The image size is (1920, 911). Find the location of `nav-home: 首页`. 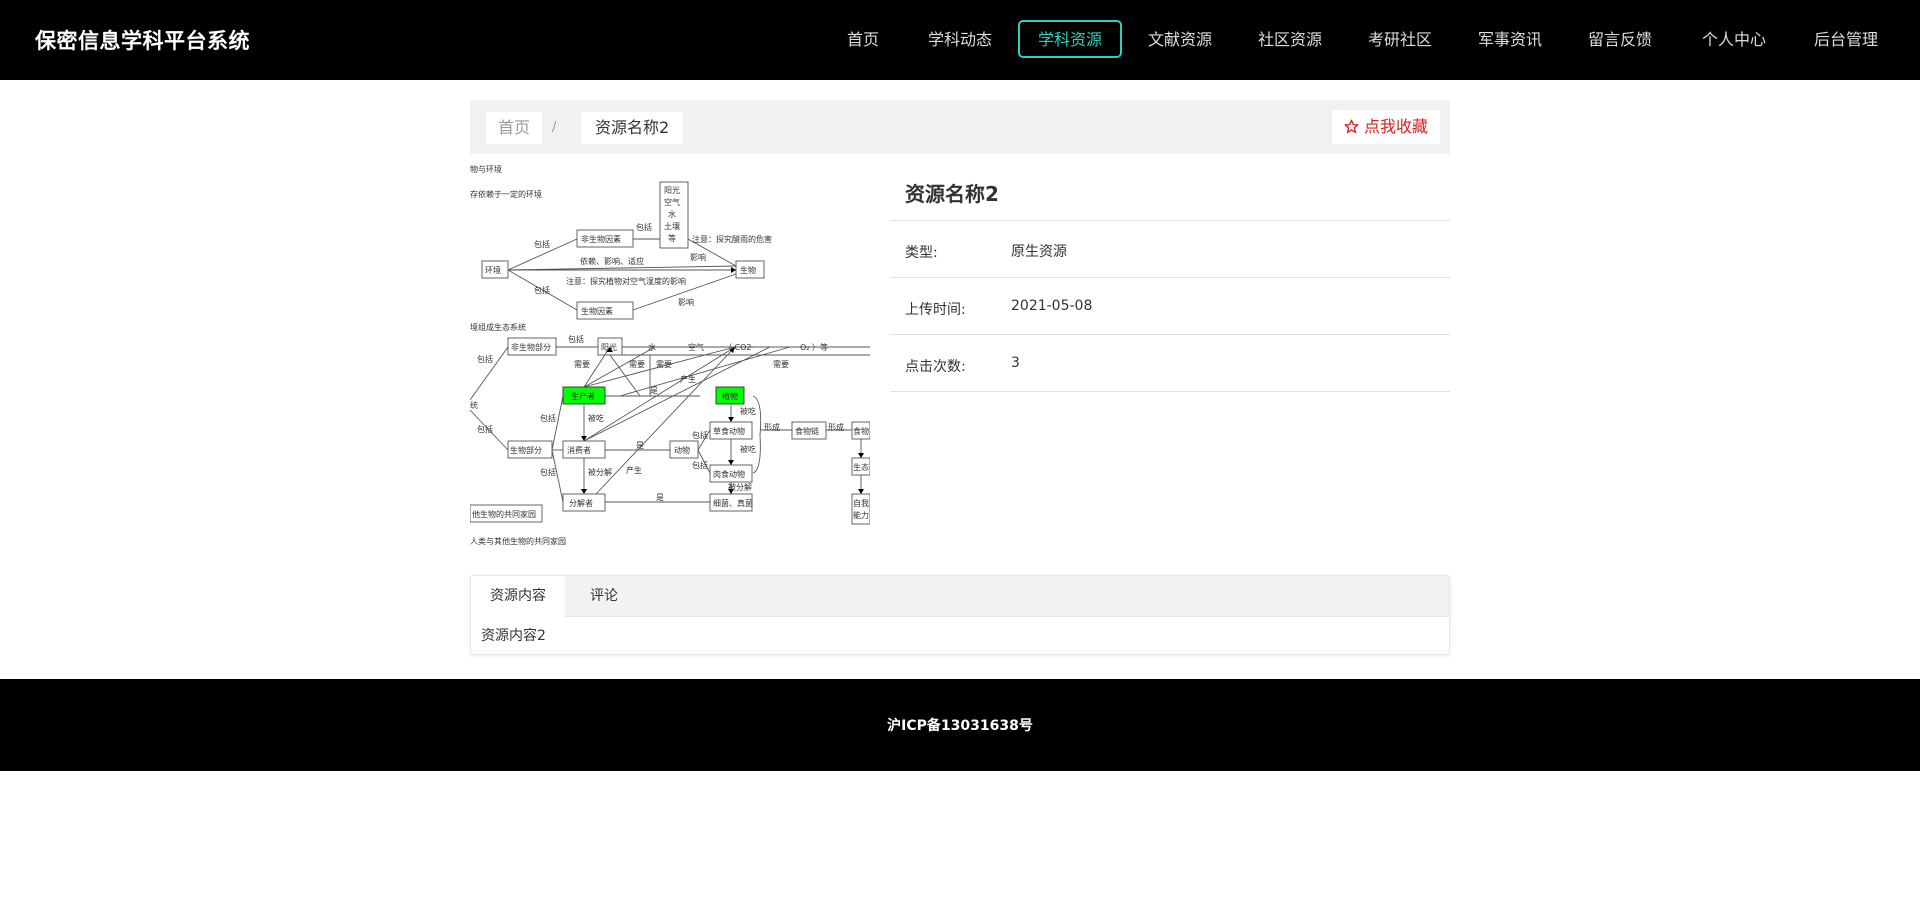

nav-home: 首页 is located at coordinates (863, 39).